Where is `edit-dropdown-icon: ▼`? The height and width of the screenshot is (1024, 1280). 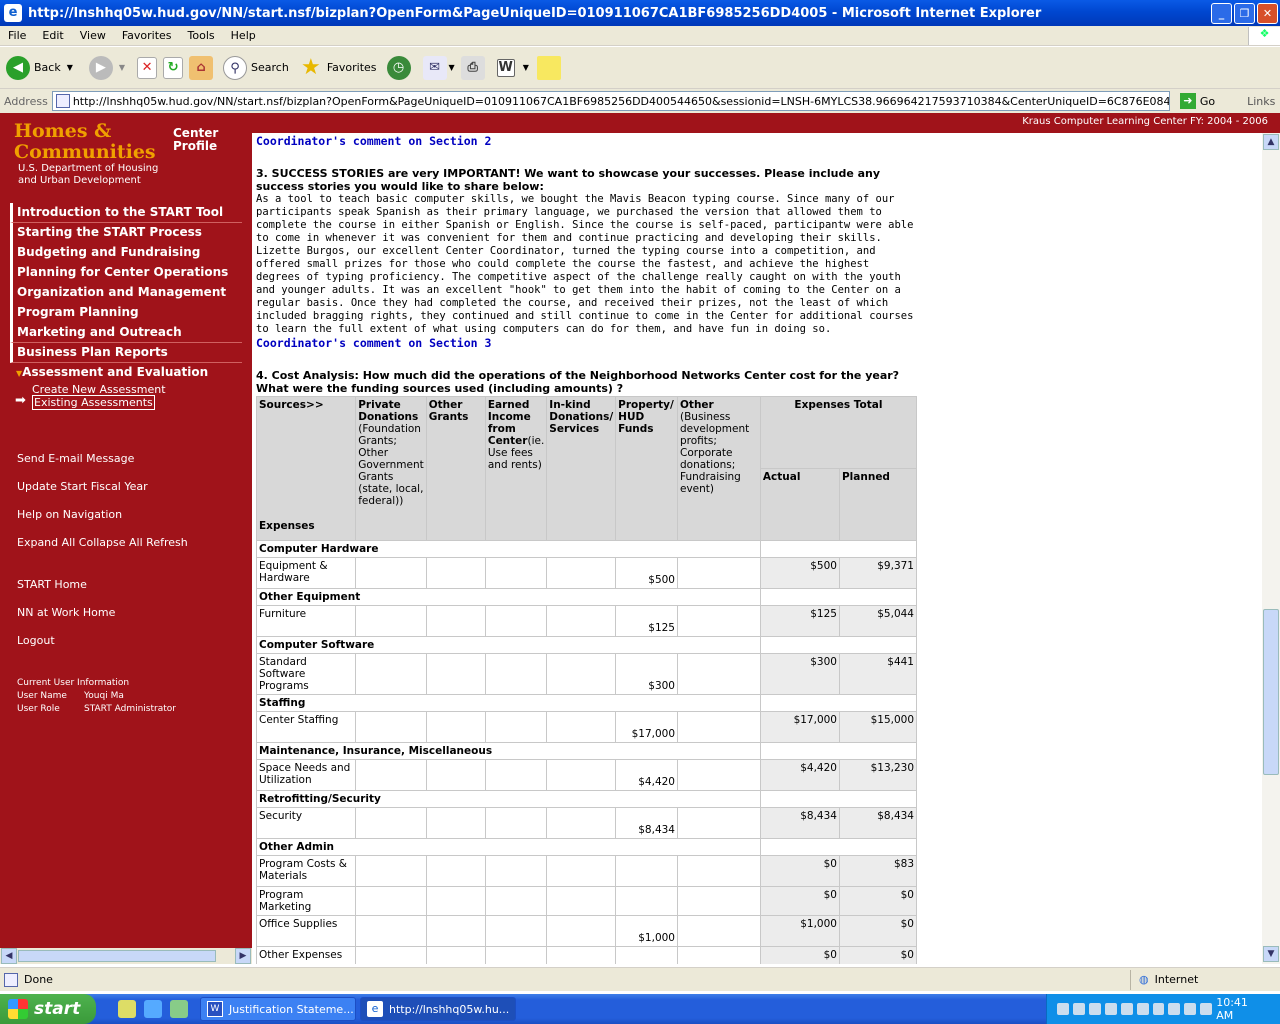 edit-dropdown-icon: ▼ is located at coordinates (526, 67).